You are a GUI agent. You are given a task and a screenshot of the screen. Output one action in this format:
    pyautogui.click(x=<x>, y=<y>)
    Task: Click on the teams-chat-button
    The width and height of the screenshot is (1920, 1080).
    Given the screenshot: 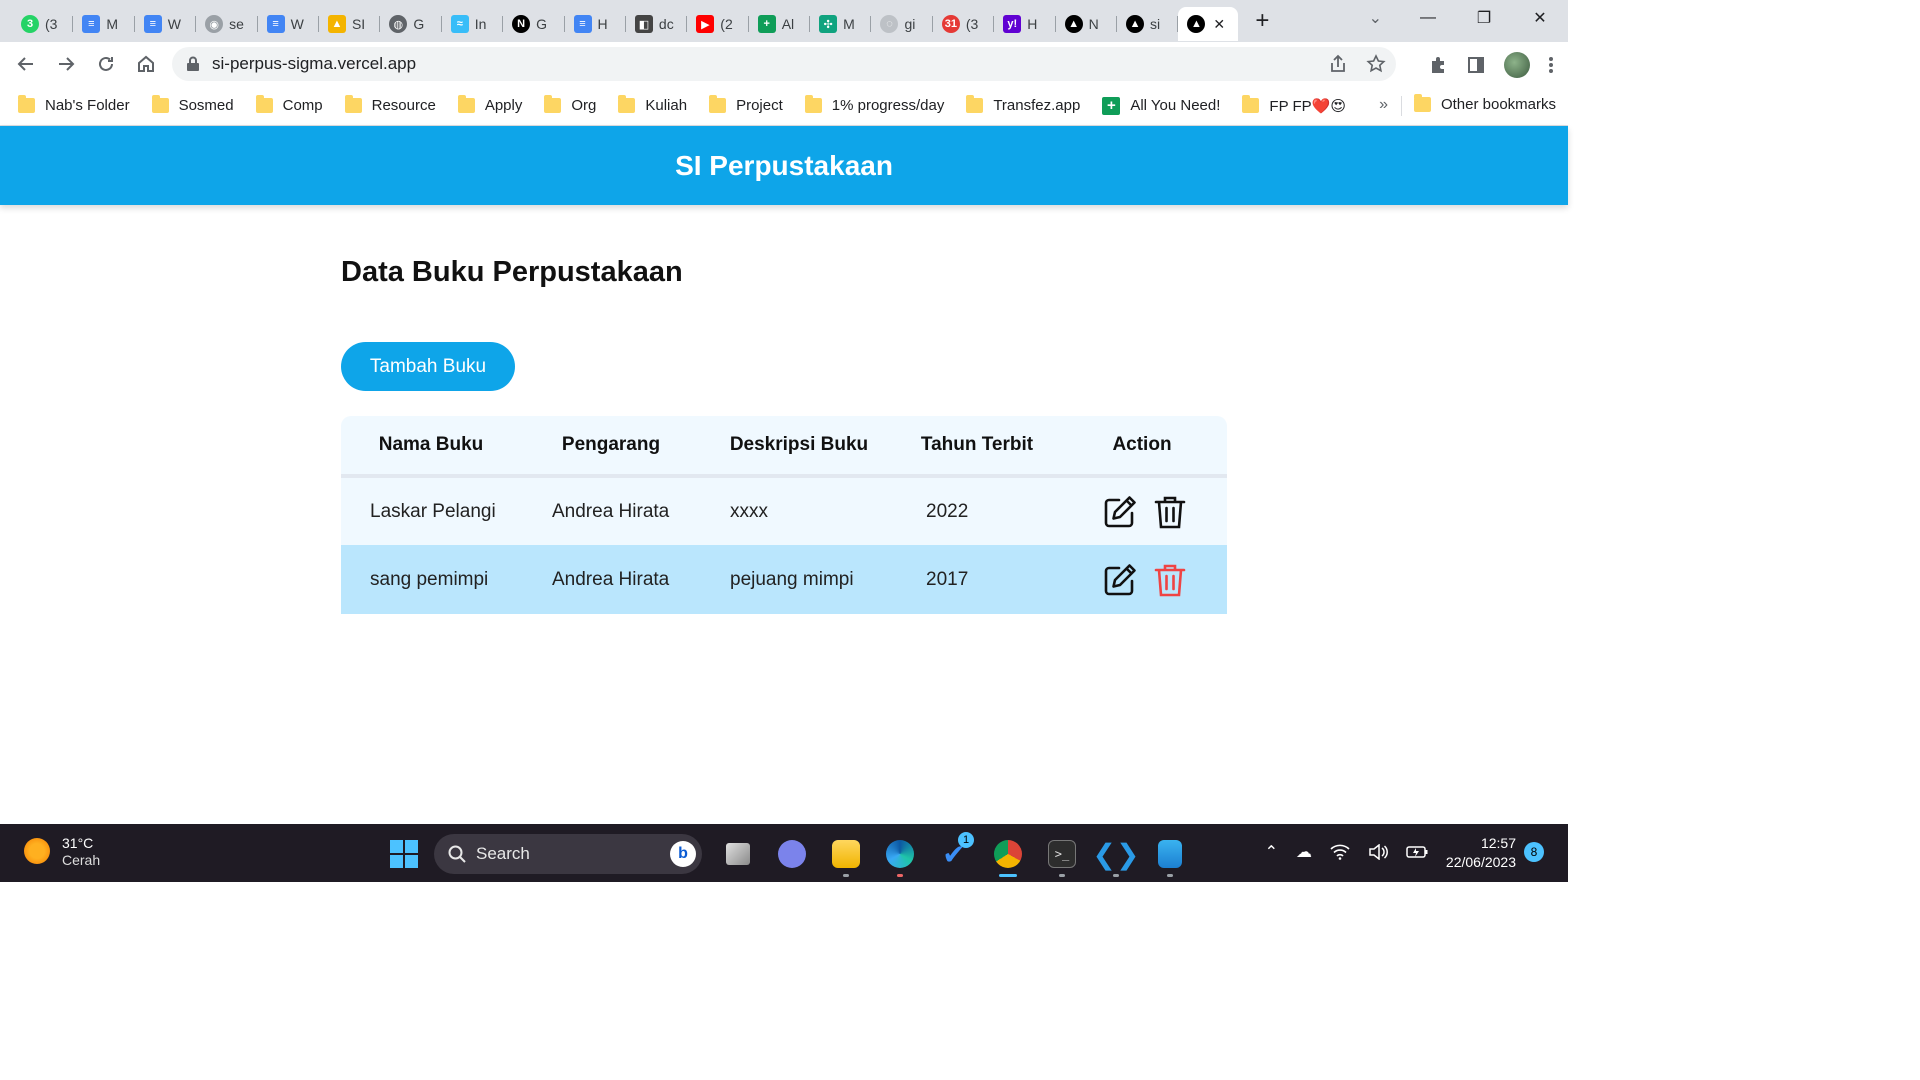 What is the action you would take?
    pyautogui.click(x=792, y=854)
    